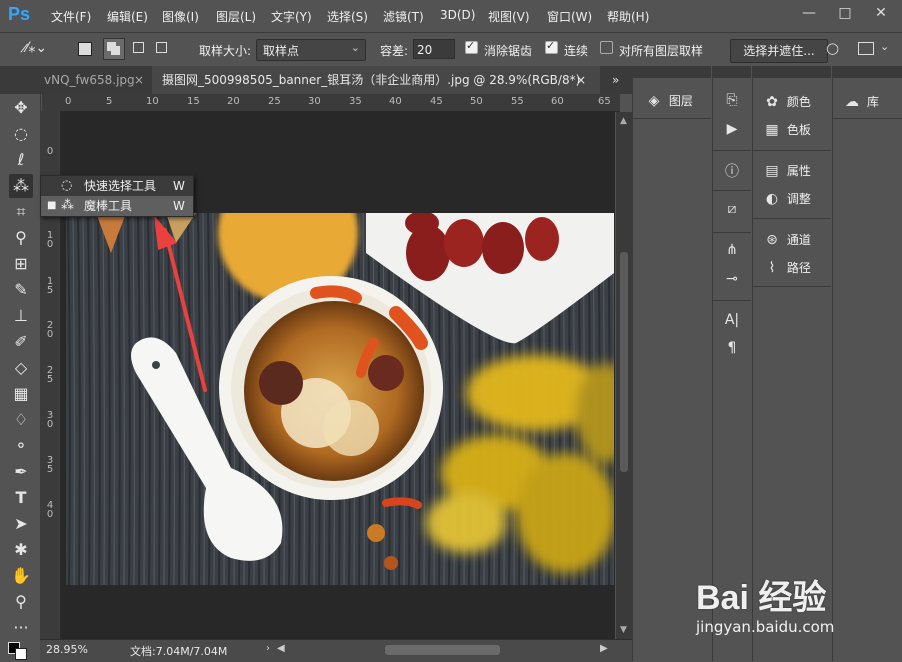  What do you see at coordinates (624, 362) in the screenshot?
I see `scrollbar-thumb` at bounding box center [624, 362].